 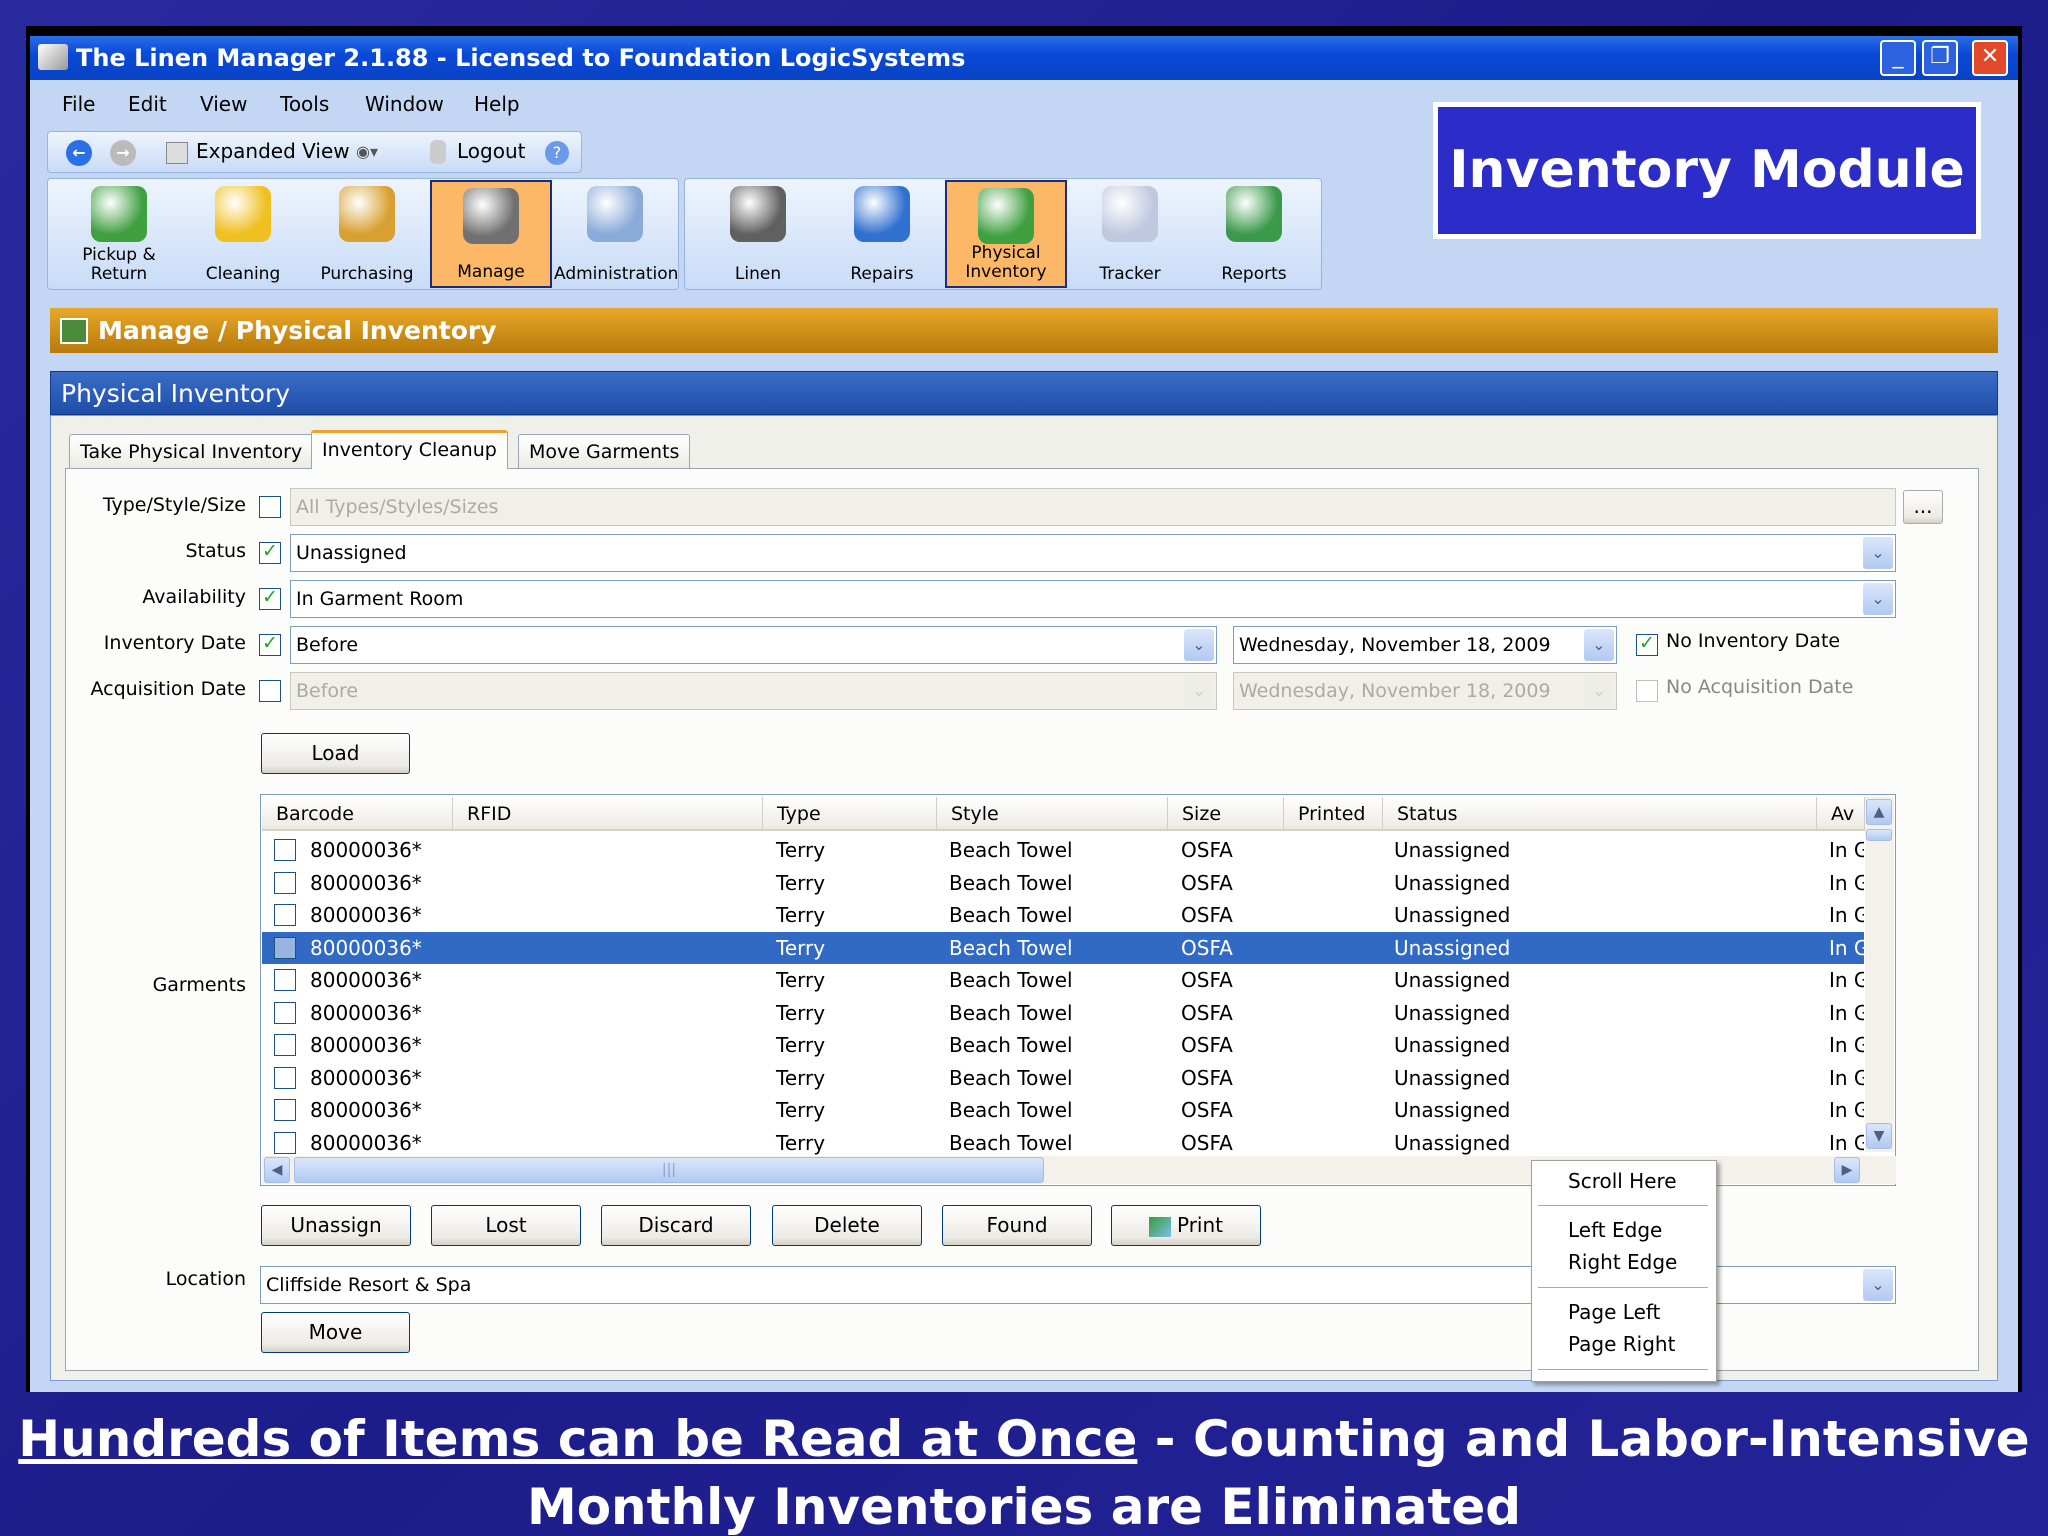 What do you see at coordinates (1647, 644) in the screenshot?
I see `no-inventory-date-checkbox` at bounding box center [1647, 644].